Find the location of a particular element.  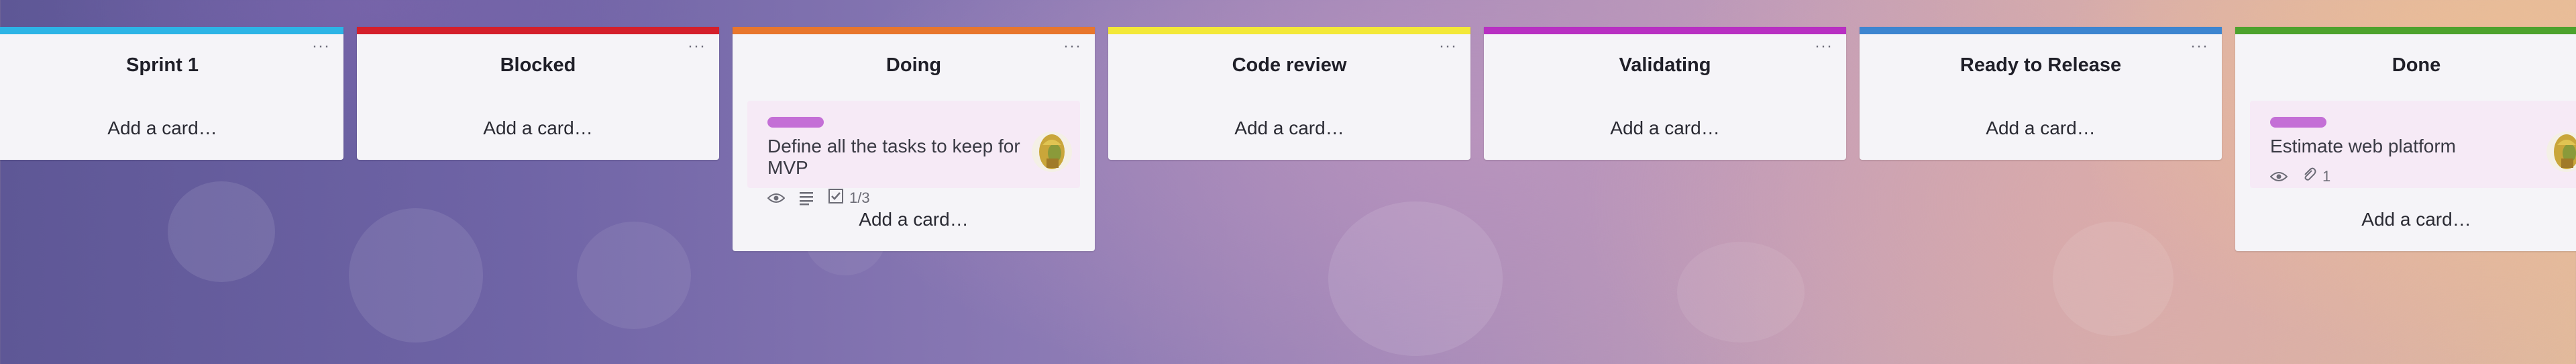

card-badges: 1 is located at coordinates (2416, 177).